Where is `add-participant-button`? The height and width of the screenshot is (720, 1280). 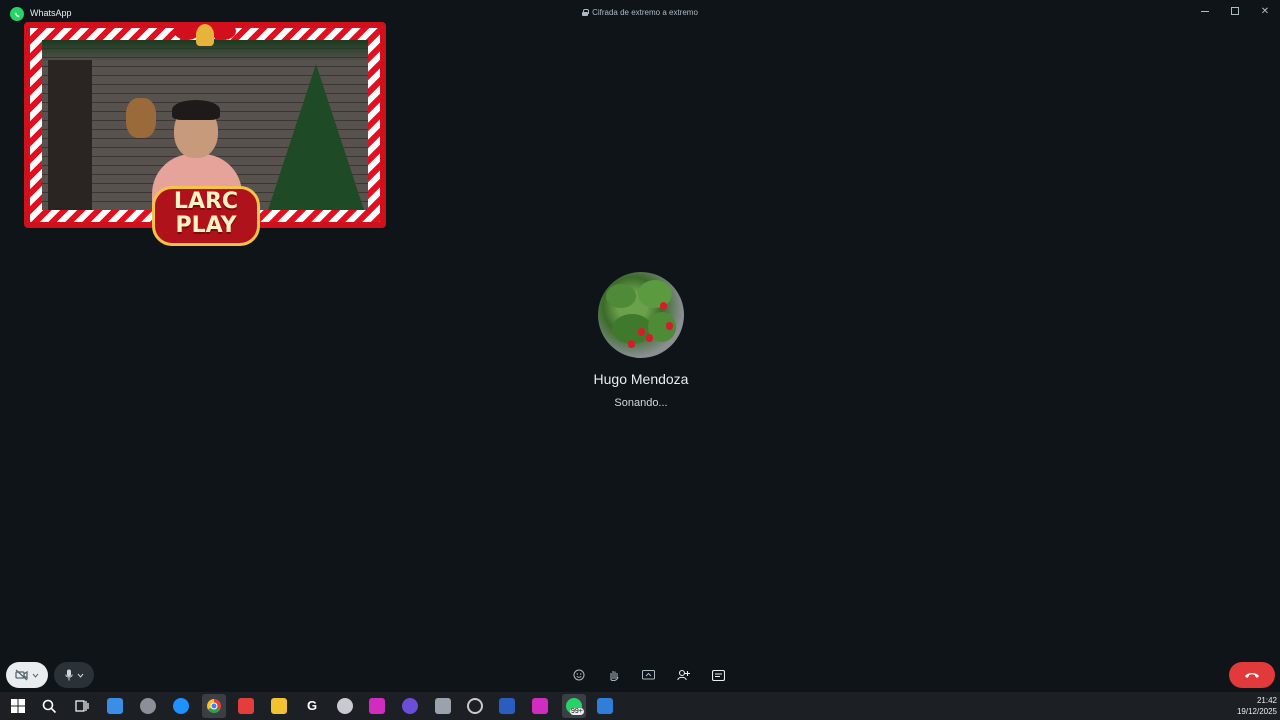 add-participant-button is located at coordinates (683, 675).